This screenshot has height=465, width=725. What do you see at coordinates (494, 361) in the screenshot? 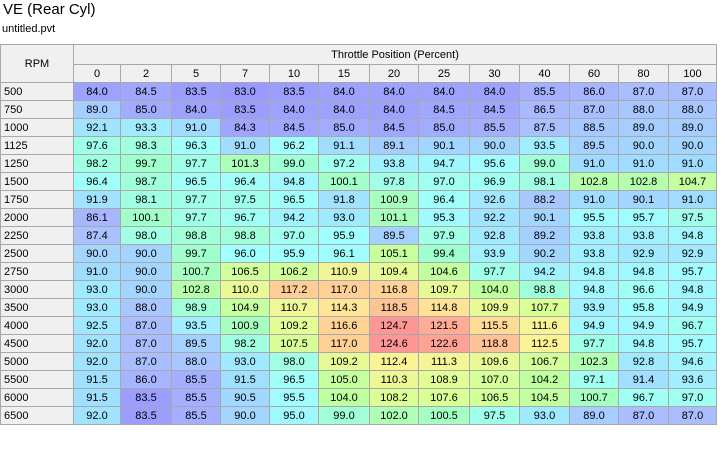
I see `ve-cell: 109.6` at bounding box center [494, 361].